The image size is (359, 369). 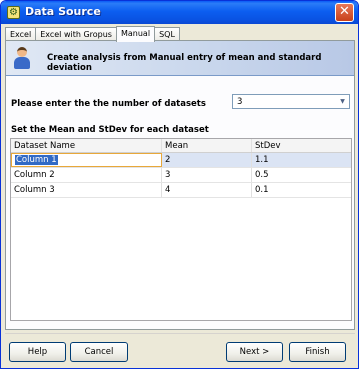 What do you see at coordinates (317, 352) in the screenshot?
I see `finish-button: Finish` at bounding box center [317, 352].